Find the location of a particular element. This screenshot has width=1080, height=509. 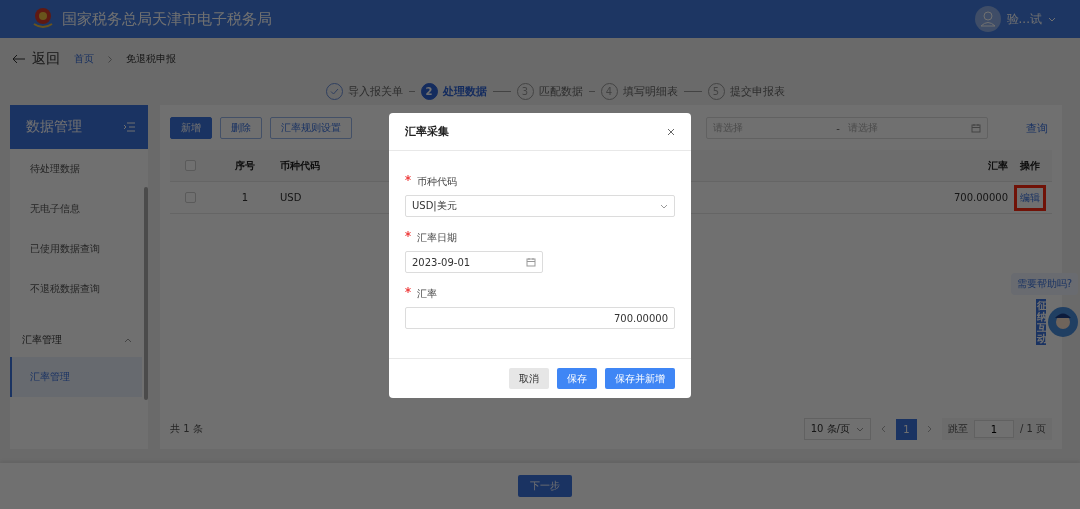

breadcrumb-link: 免退税申报 is located at coordinates (151, 59).